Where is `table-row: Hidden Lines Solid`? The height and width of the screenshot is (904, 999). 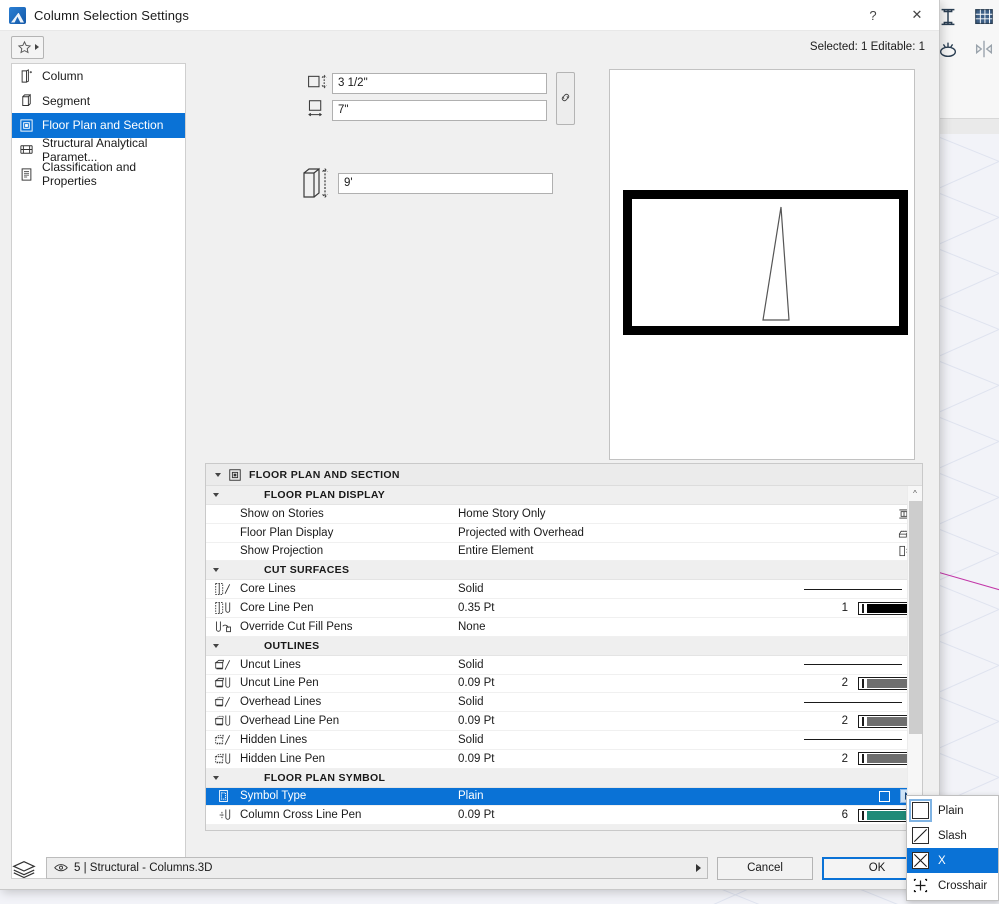 table-row: Hidden Lines Solid is located at coordinates (564, 740).